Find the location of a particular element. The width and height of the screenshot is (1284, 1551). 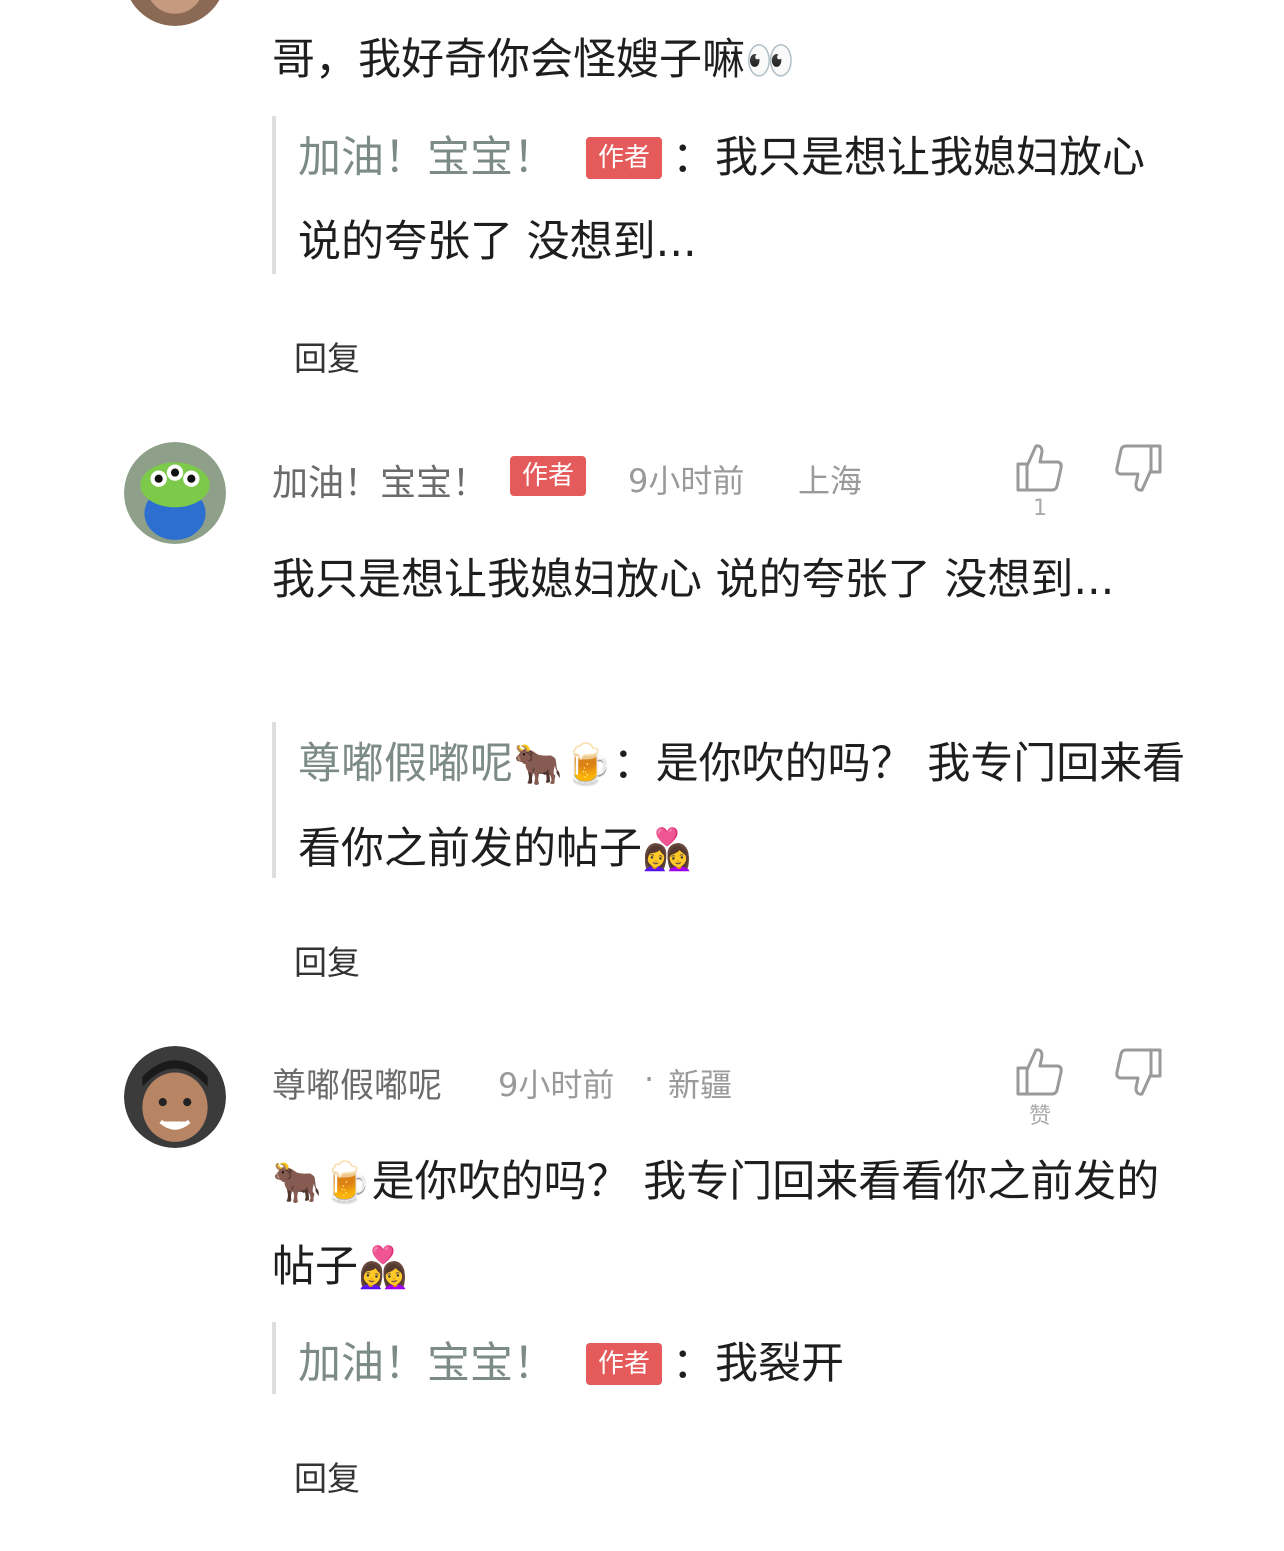

eyes-emoji: 👀 is located at coordinates (770, 61).